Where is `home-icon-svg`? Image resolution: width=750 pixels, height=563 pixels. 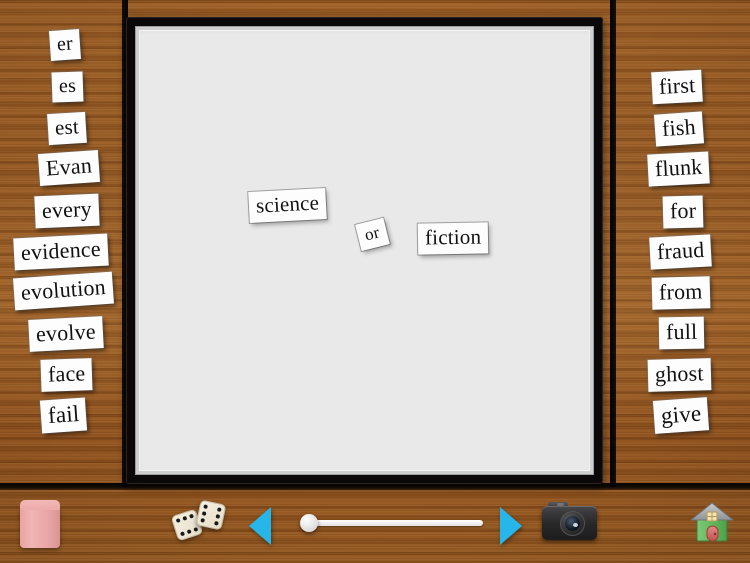
home-icon-svg is located at coordinates (712, 522).